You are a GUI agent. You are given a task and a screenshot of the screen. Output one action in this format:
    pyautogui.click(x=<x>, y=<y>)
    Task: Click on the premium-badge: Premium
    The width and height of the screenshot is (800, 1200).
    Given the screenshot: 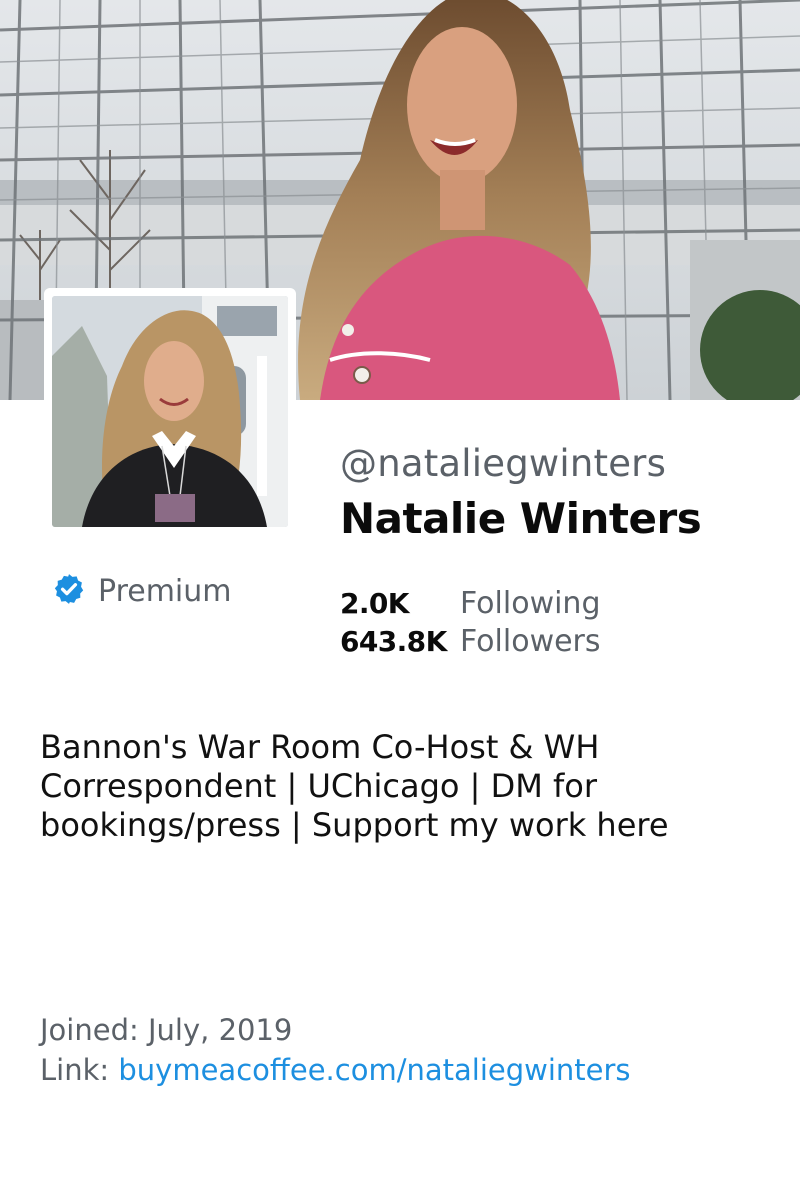 What is the action you would take?
    pyautogui.click(x=142, y=591)
    